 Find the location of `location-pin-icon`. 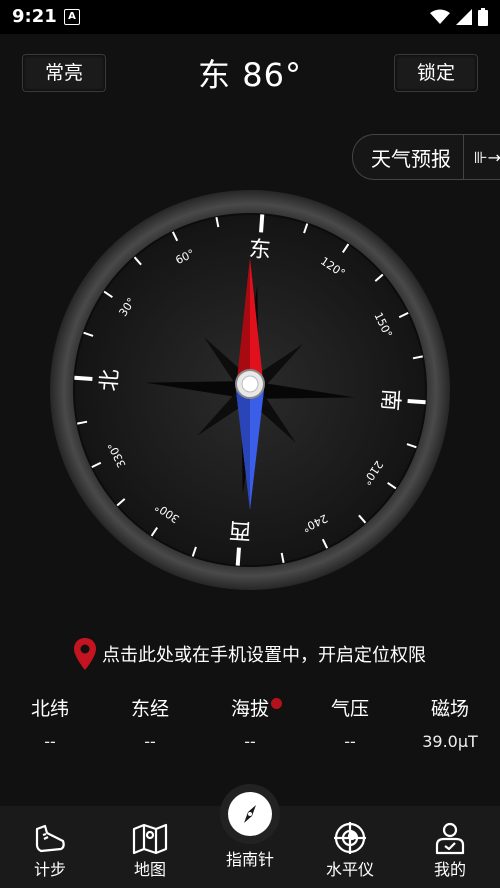

location-pin-icon is located at coordinates (85, 654).